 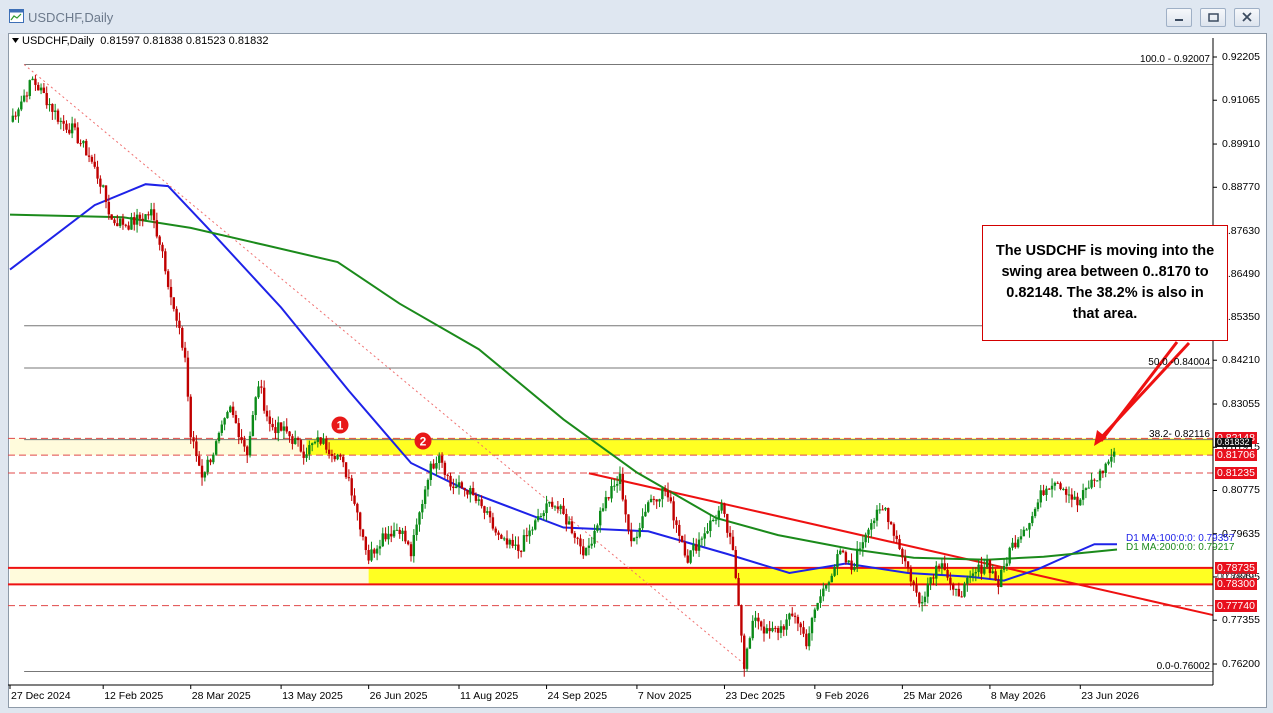 What do you see at coordinates (41, 696) in the screenshot?
I see `x-tick-label: 27 Dec 2024` at bounding box center [41, 696].